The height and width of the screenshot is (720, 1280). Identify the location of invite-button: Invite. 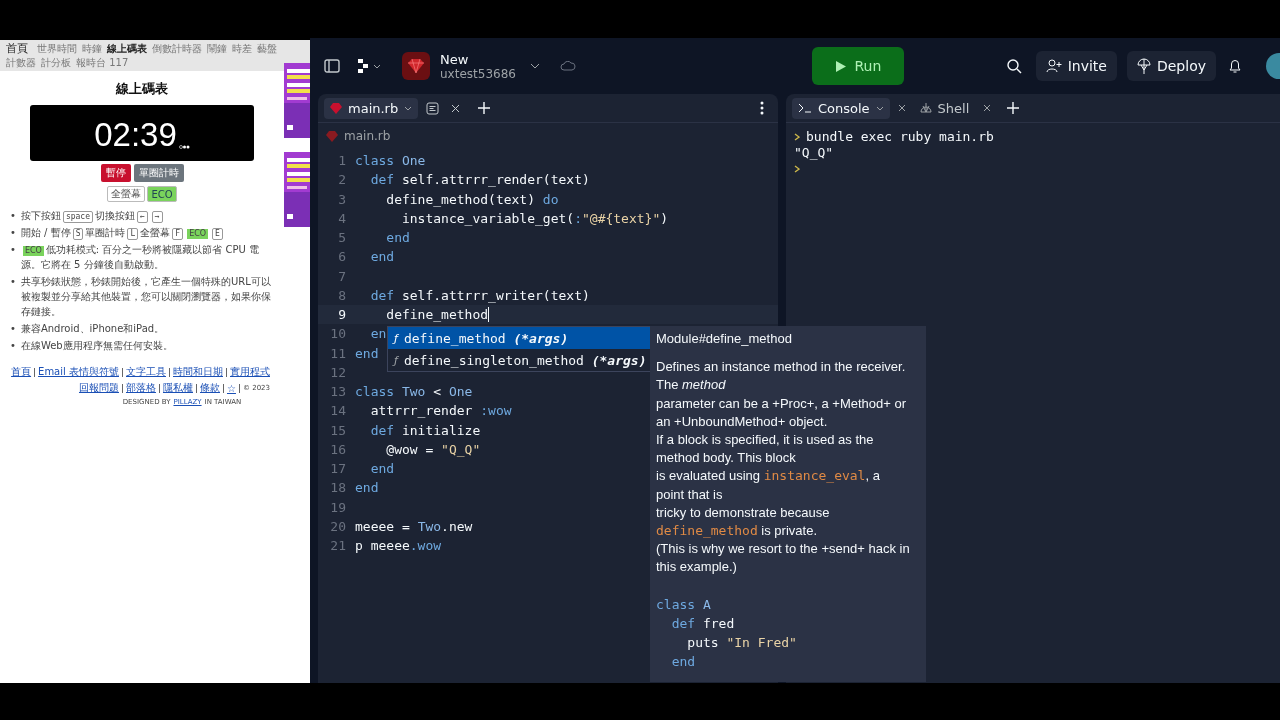
(1076, 66).